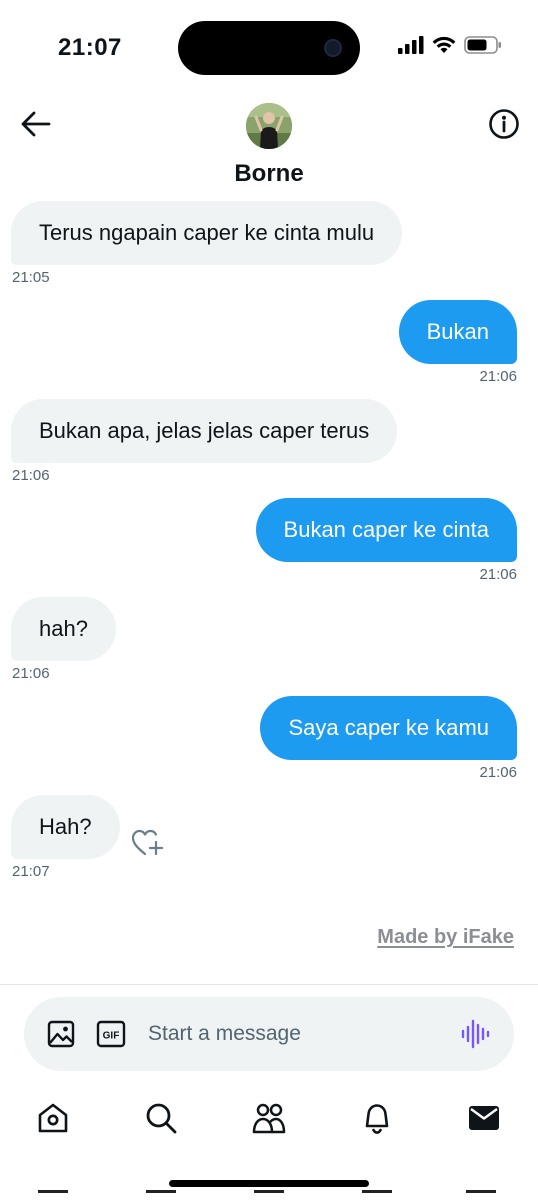  Describe the element at coordinates (269, 1183) in the screenshot. I see `home-indicator` at that location.